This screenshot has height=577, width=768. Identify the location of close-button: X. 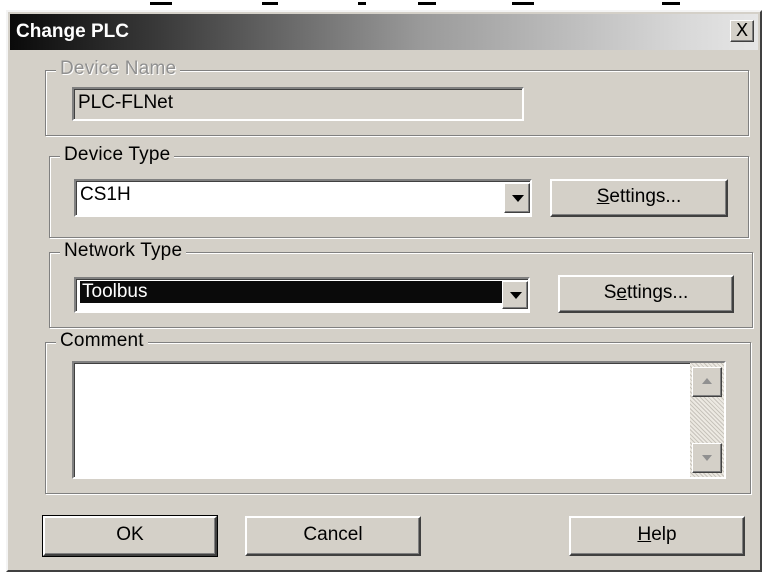
(742, 31).